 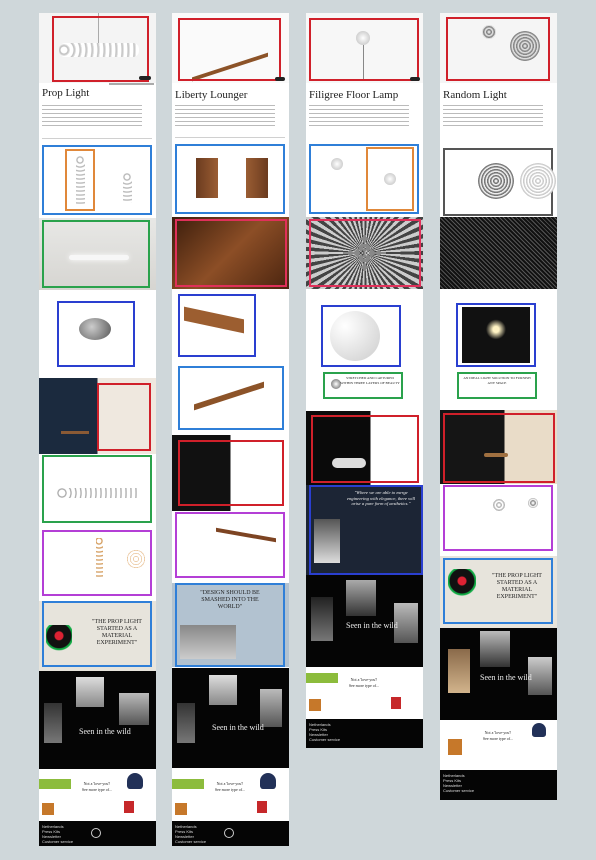 I want to click on lights-row-image, so click(x=97, y=493).